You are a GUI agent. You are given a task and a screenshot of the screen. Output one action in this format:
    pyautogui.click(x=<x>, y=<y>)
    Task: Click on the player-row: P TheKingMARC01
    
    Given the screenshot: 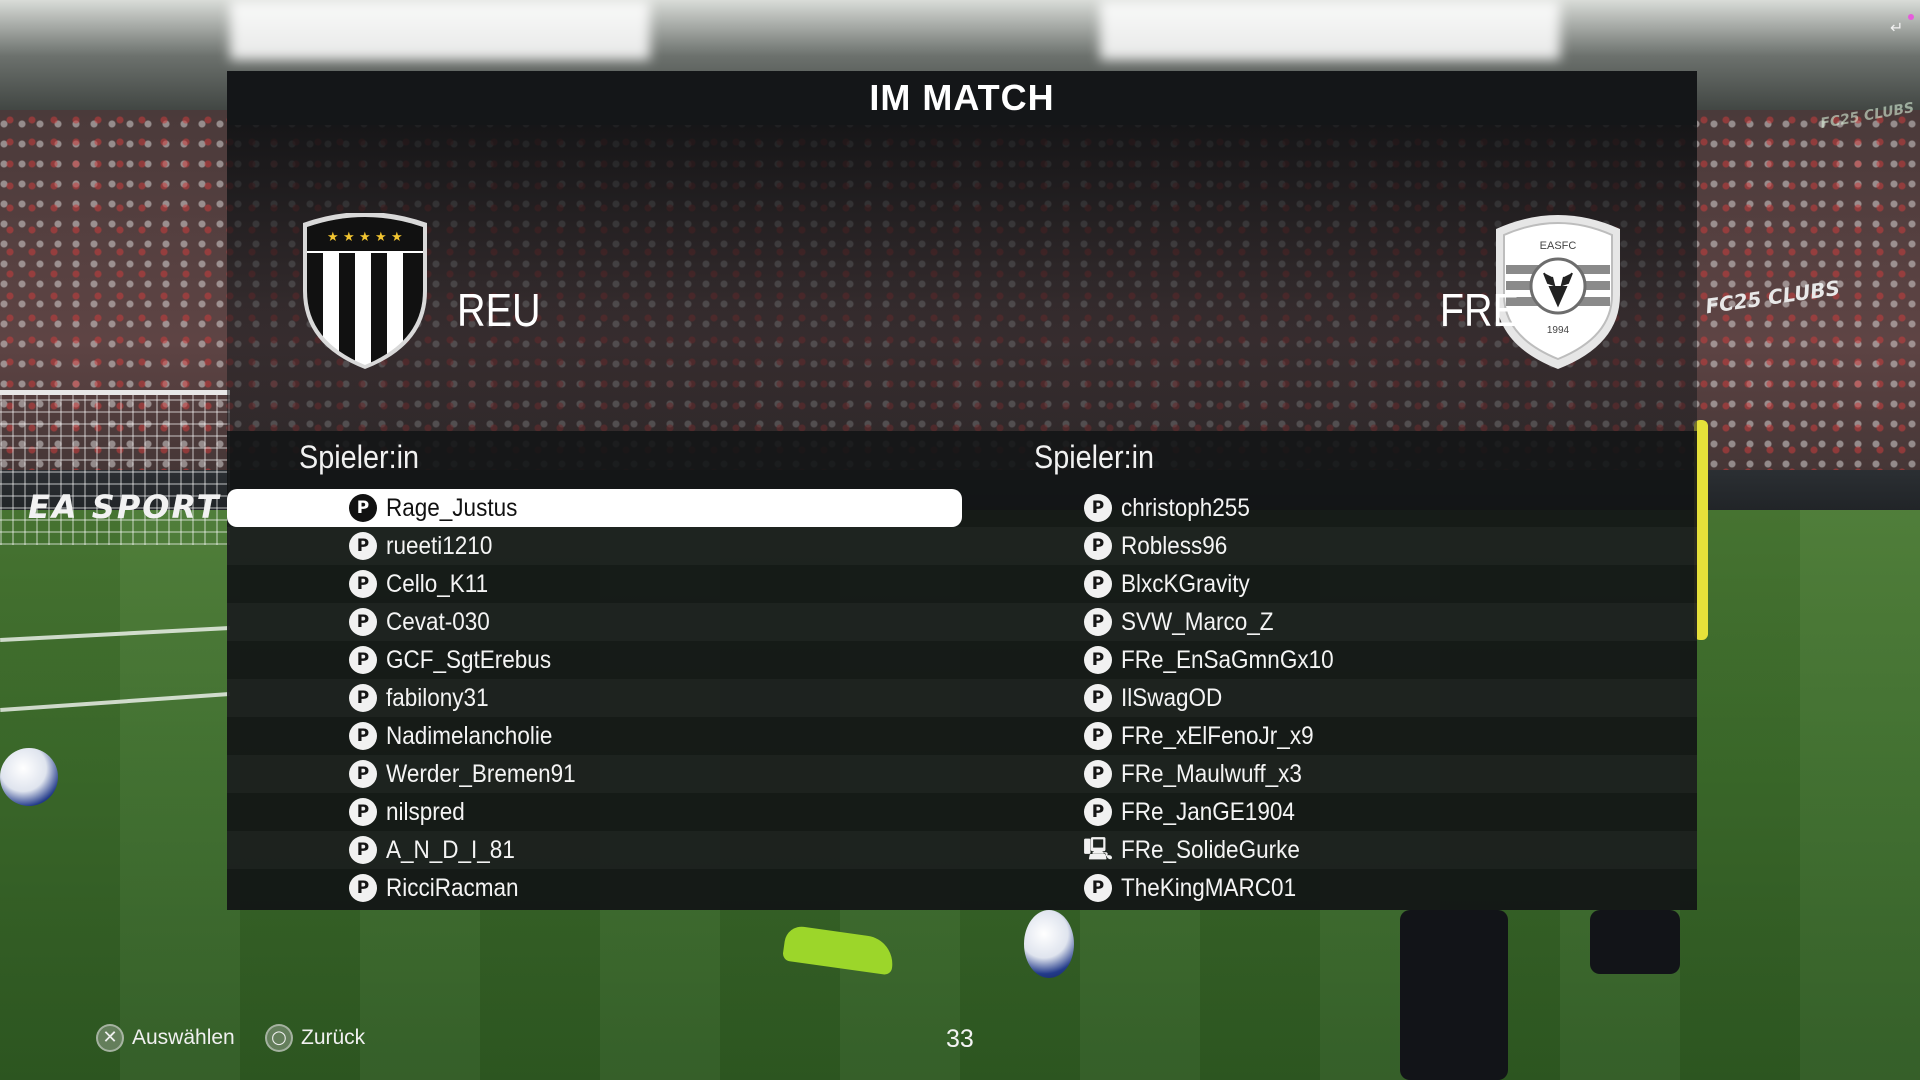 What is the action you would take?
    pyautogui.click(x=1329, y=888)
    